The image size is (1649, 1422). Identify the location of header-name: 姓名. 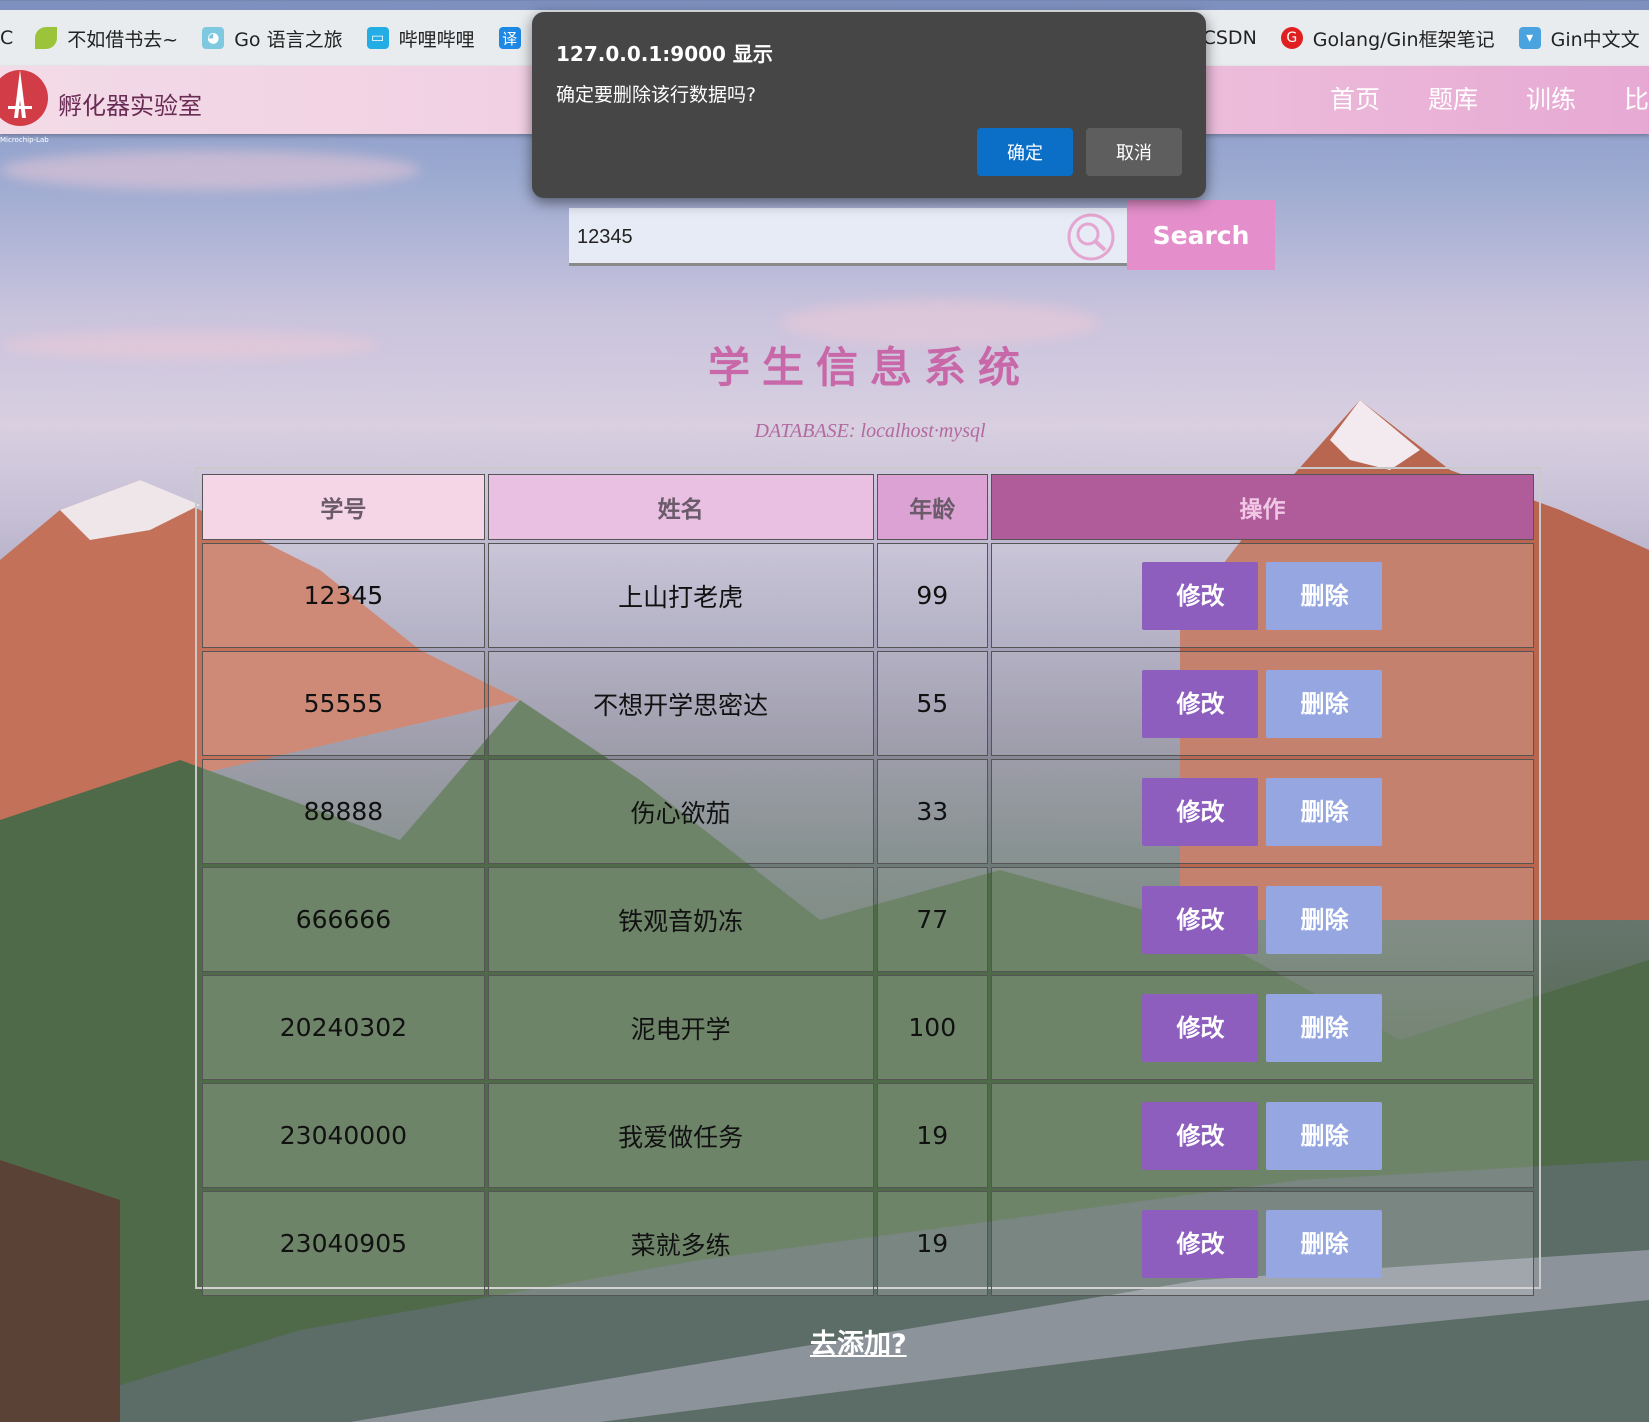
(680, 507).